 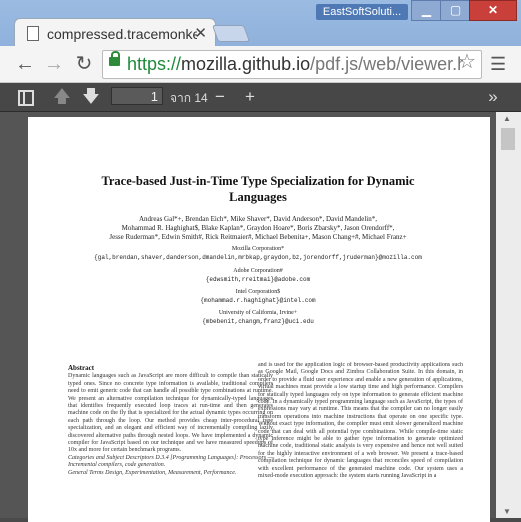 I want to click on zoom-in-icon: +, so click(x=250, y=97).